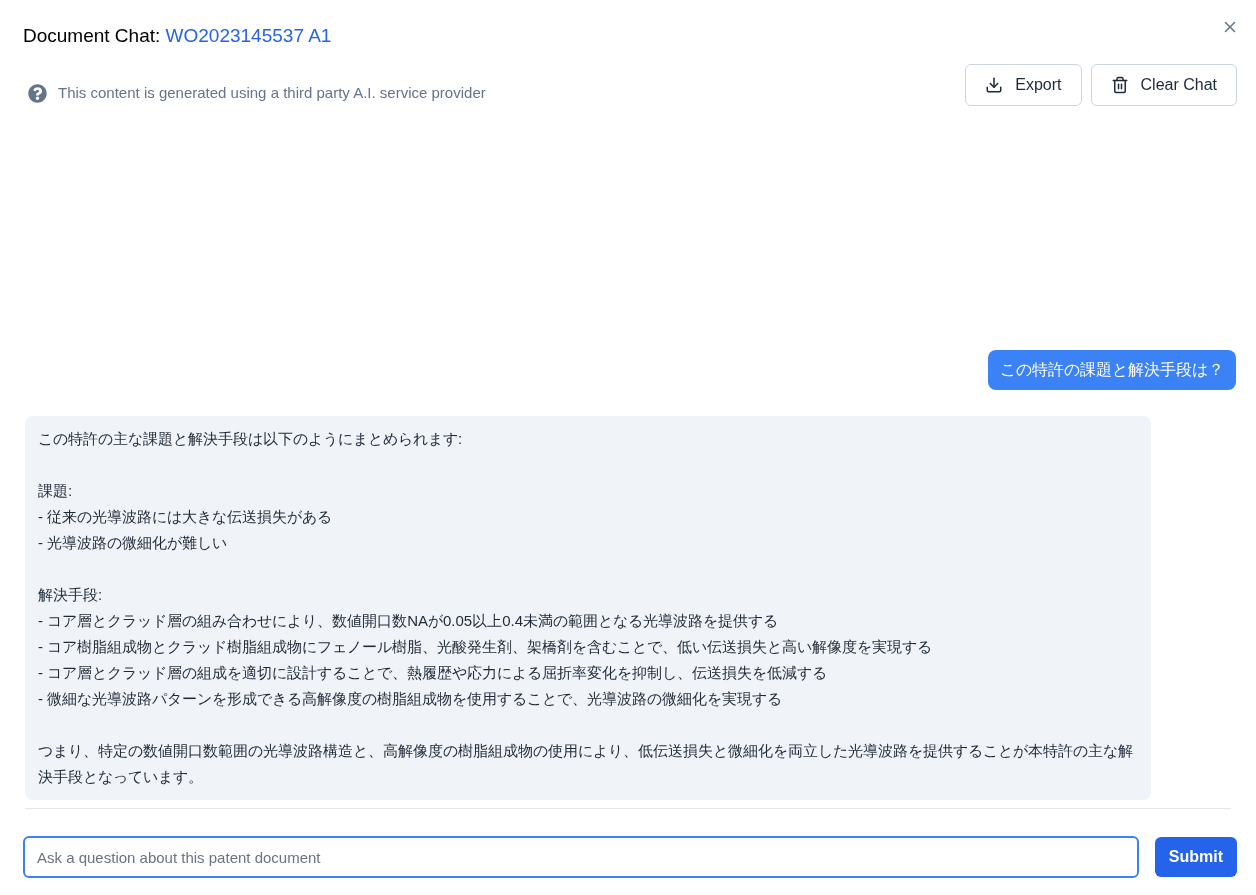 This screenshot has height=895, width=1256. Describe the element at coordinates (133, 543) in the screenshot. I see `message-text: - 光導波路の微細化が難しい` at that location.